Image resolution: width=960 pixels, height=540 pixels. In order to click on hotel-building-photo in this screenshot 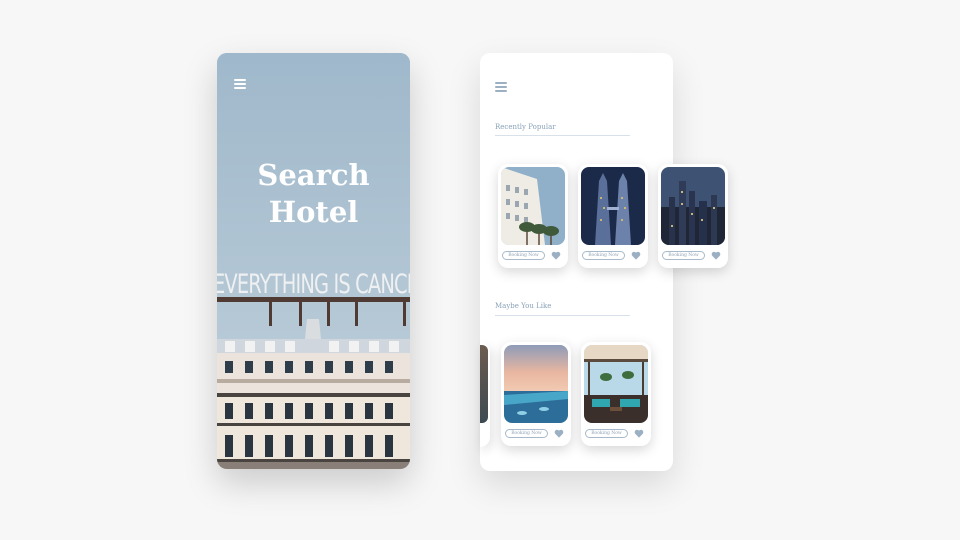, I will do `click(313, 394)`.